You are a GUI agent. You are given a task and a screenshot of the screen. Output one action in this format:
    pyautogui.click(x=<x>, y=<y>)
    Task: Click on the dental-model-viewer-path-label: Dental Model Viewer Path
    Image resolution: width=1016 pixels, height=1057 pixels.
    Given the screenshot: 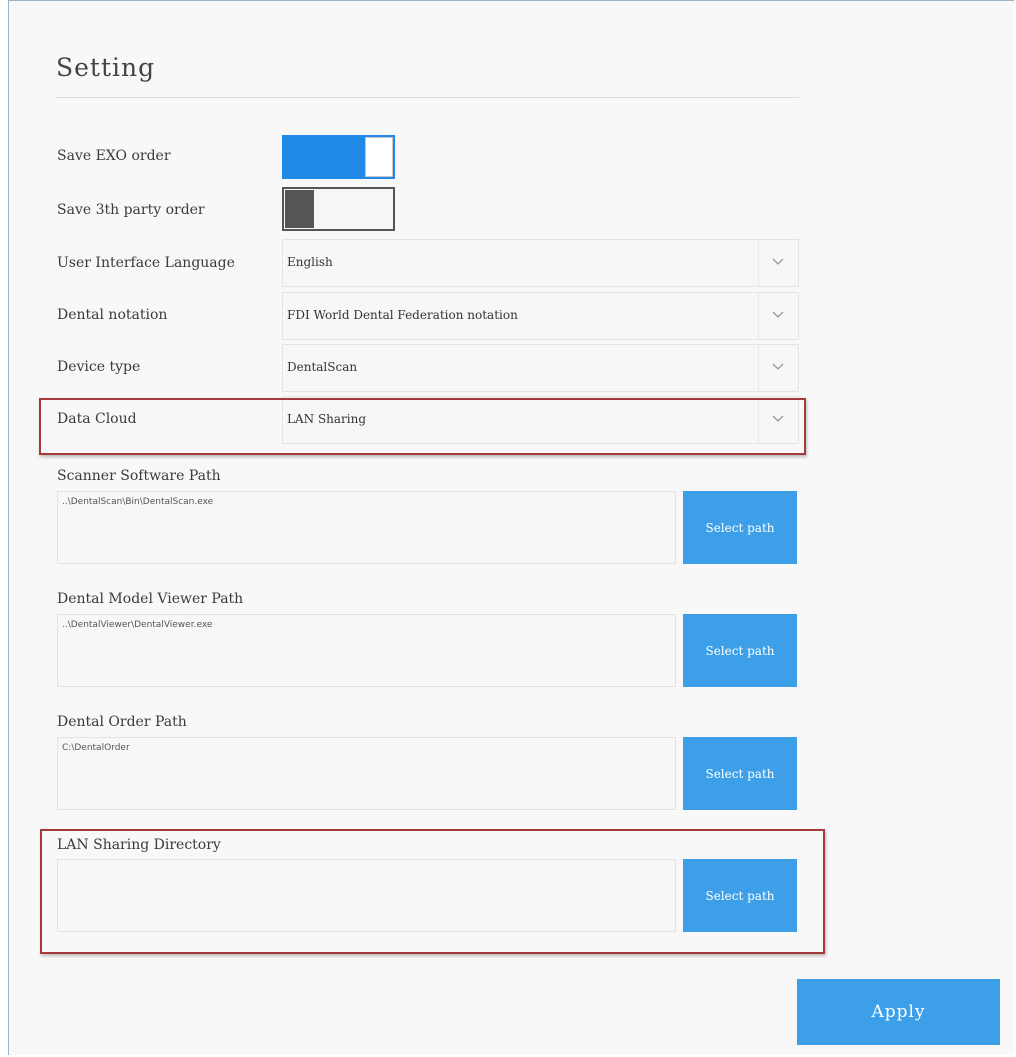 What is the action you would take?
    pyautogui.click(x=150, y=599)
    